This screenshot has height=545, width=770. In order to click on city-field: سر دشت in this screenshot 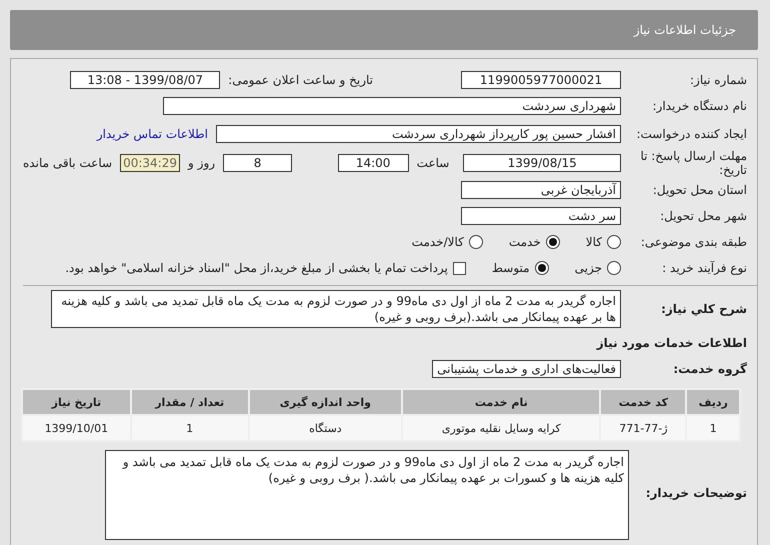, I will do `click(541, 216)`.